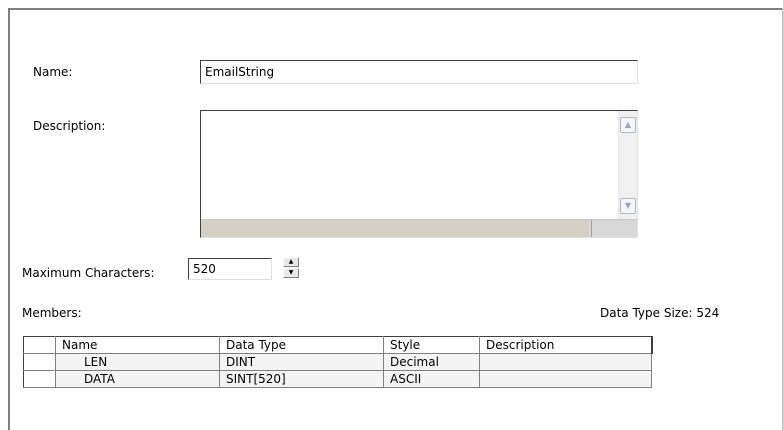  I want to click on scroll-up-icon: ▲, so click(628, 125).